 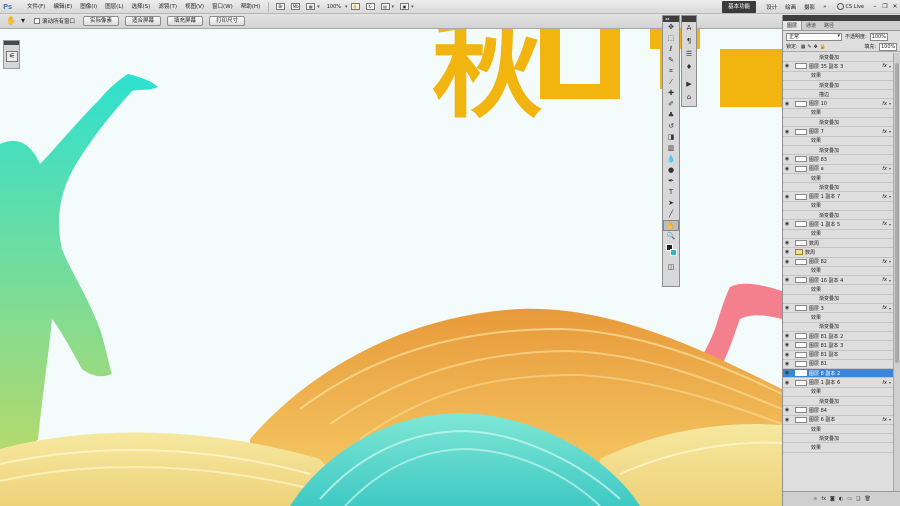 I want to click on trash-icon: 🗑, so click(x=868, y=499).